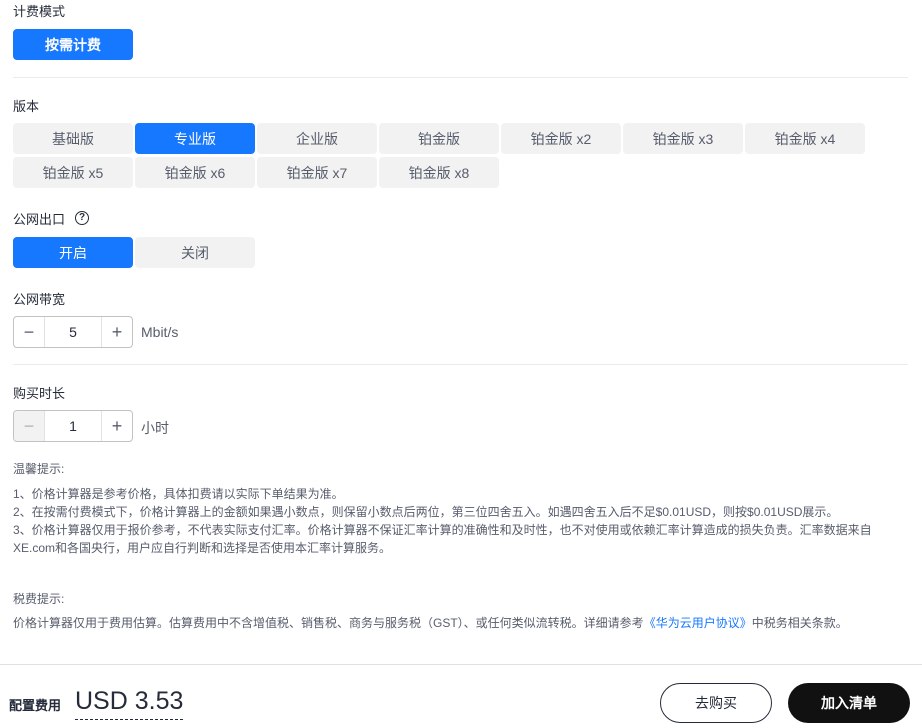 The image size is (922, 728). I want to click on duration-stepper: − 1 +, so click(73, 426).